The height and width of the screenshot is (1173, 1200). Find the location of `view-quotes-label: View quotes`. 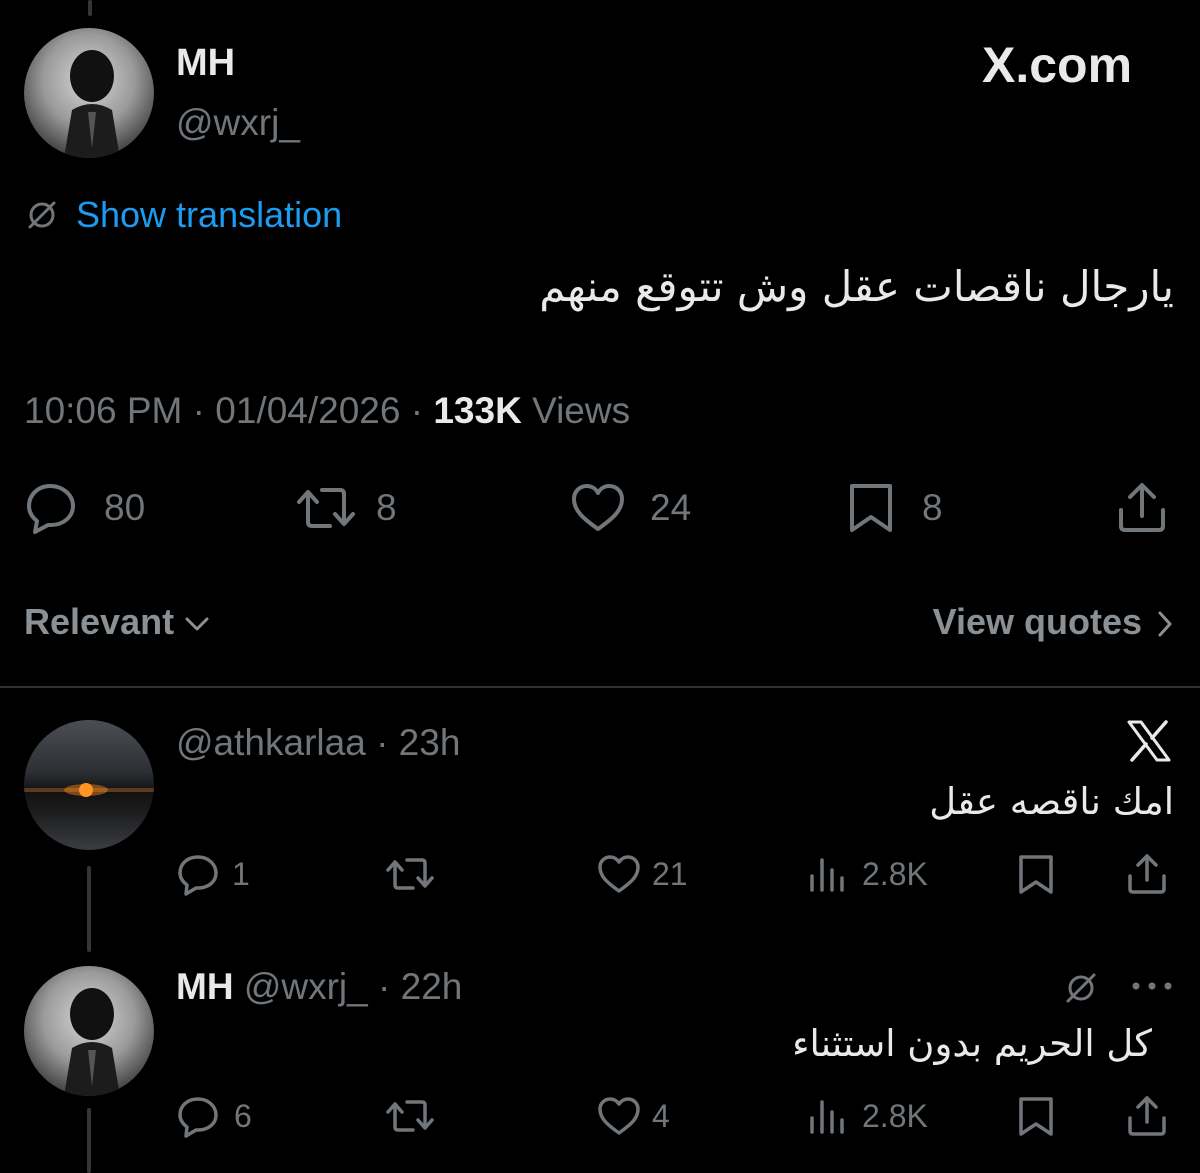

view-quotes-label: View quotes is located at coordinates (1037, 621).